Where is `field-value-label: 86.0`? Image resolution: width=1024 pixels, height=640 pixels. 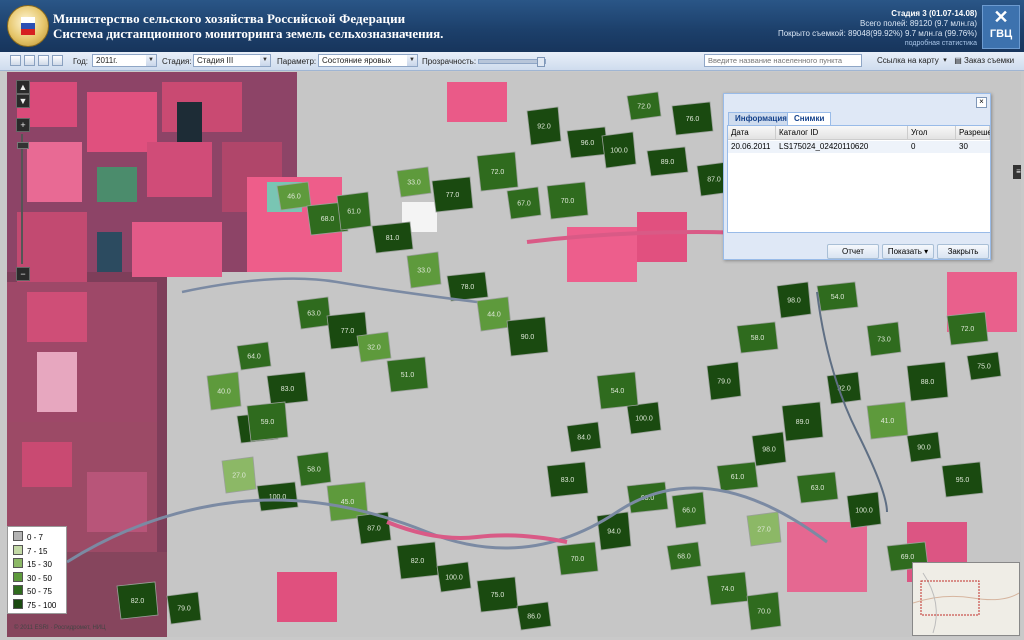 field-value-label: 86.0 is located at coordinates (534, 617).